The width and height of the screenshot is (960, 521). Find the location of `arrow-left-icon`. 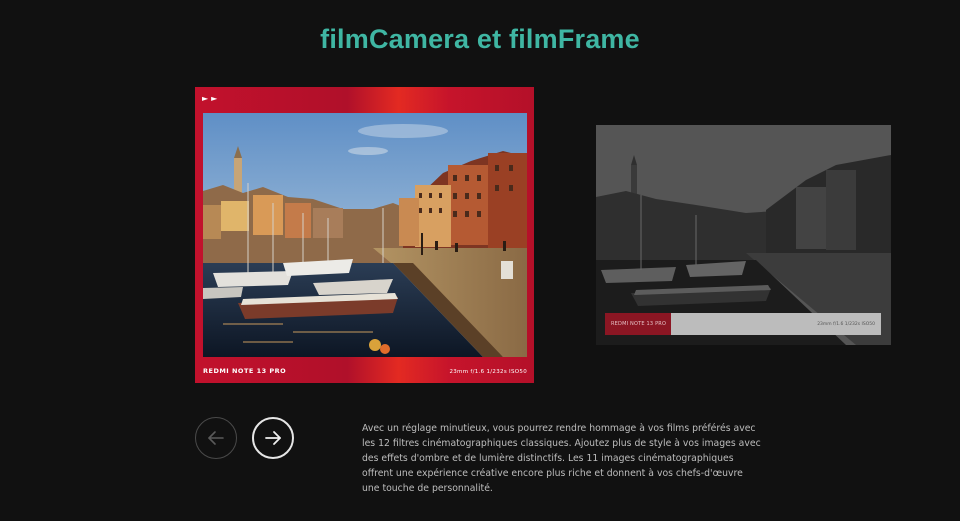

arrow-left-icon is located at coordinates (216, 438).